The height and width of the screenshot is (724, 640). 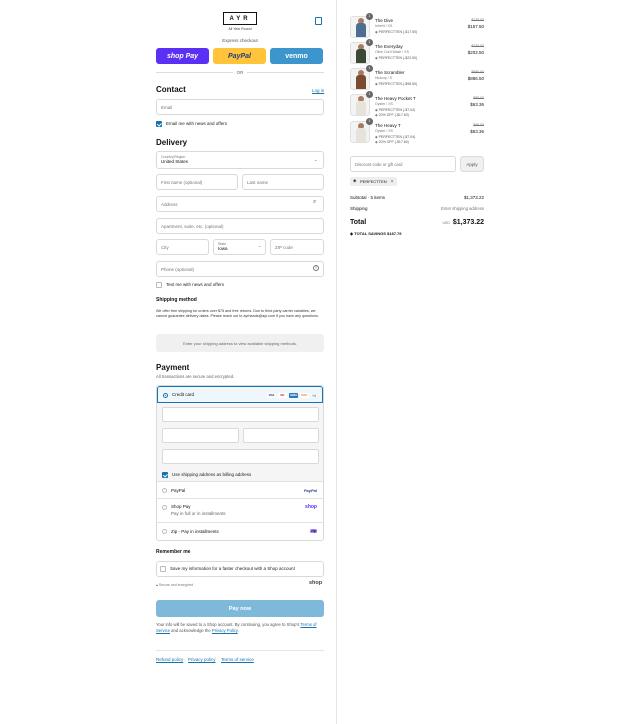 I want to click on credit-card-radio, so click(x=165, y=395).